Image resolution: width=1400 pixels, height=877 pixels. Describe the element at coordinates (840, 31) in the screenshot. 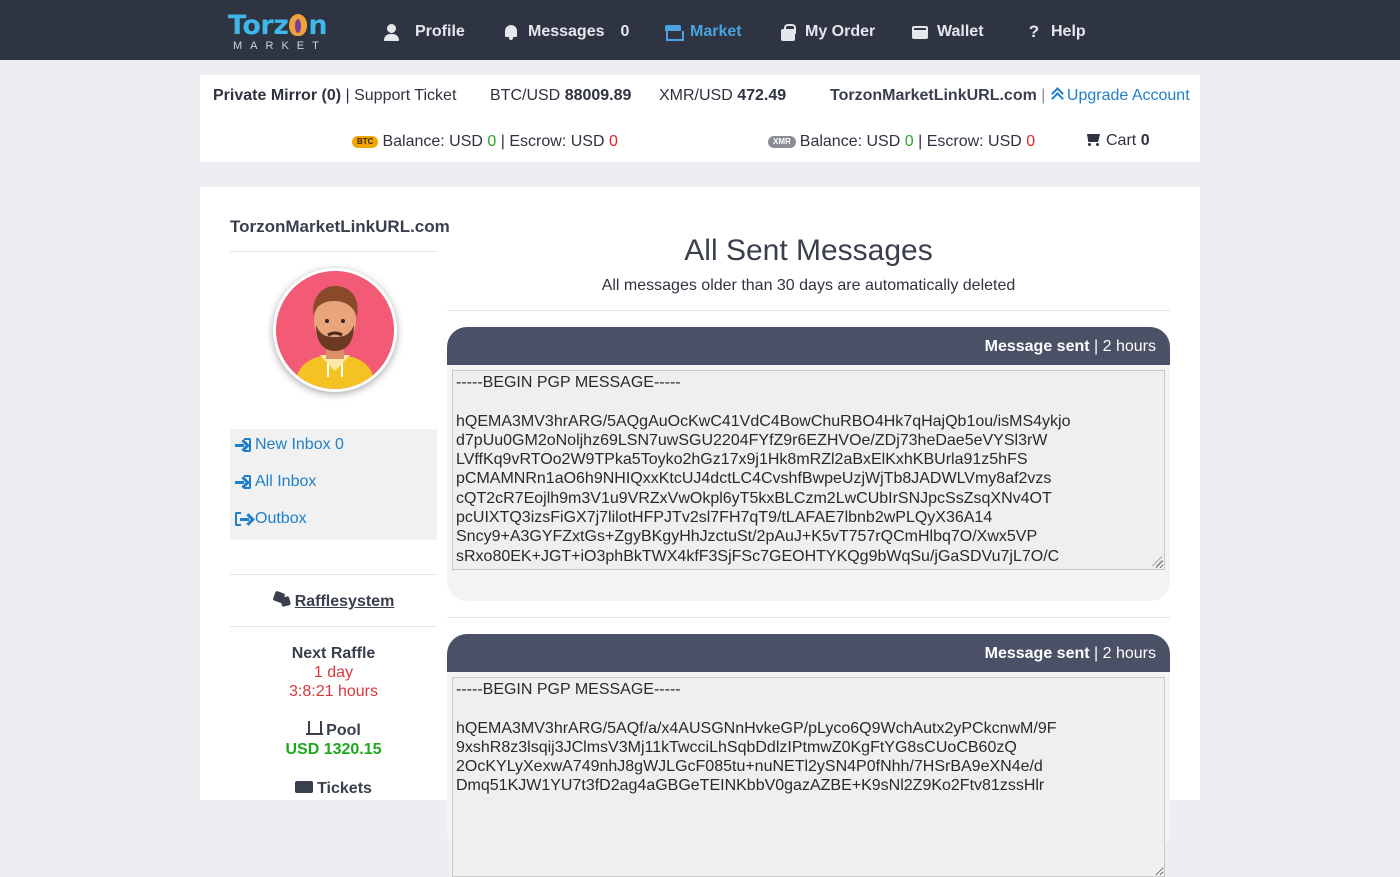

I see `nav-my-order-label: My Order` at that location.